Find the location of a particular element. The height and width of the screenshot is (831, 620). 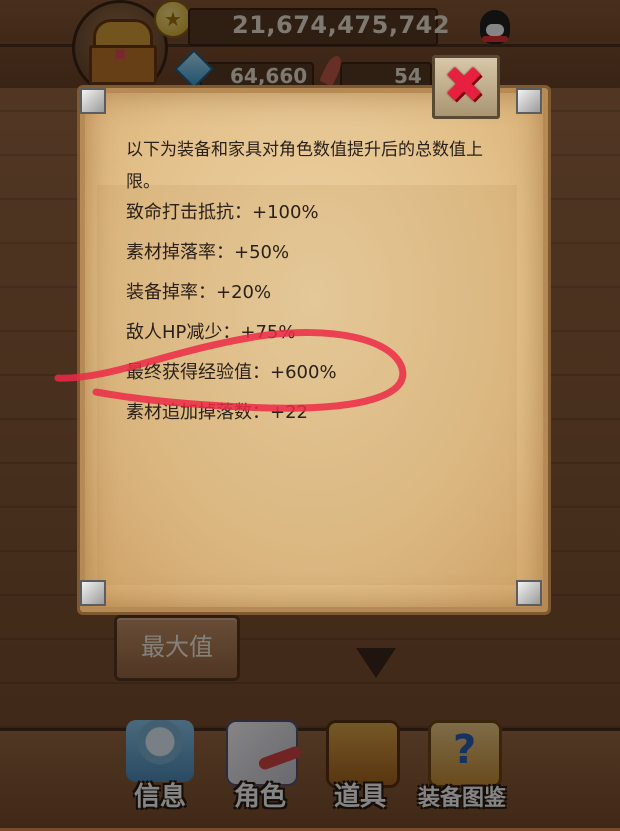

close-x-icon: ✖ is located at coordinates (464, 85).